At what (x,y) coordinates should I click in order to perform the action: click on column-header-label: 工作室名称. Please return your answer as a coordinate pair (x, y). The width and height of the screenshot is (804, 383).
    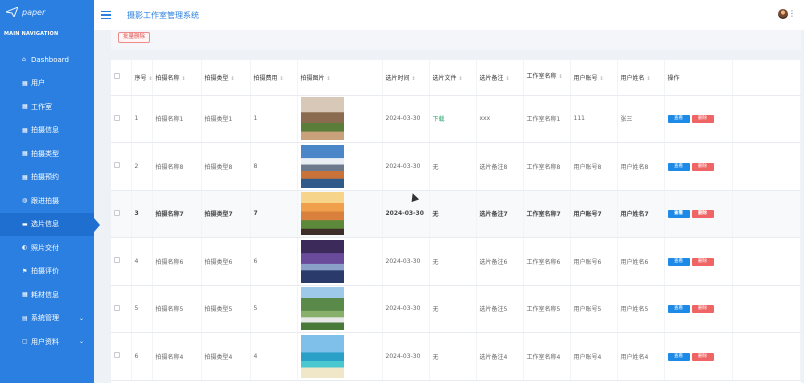
    Looking at the image, I should click on (541, 77).